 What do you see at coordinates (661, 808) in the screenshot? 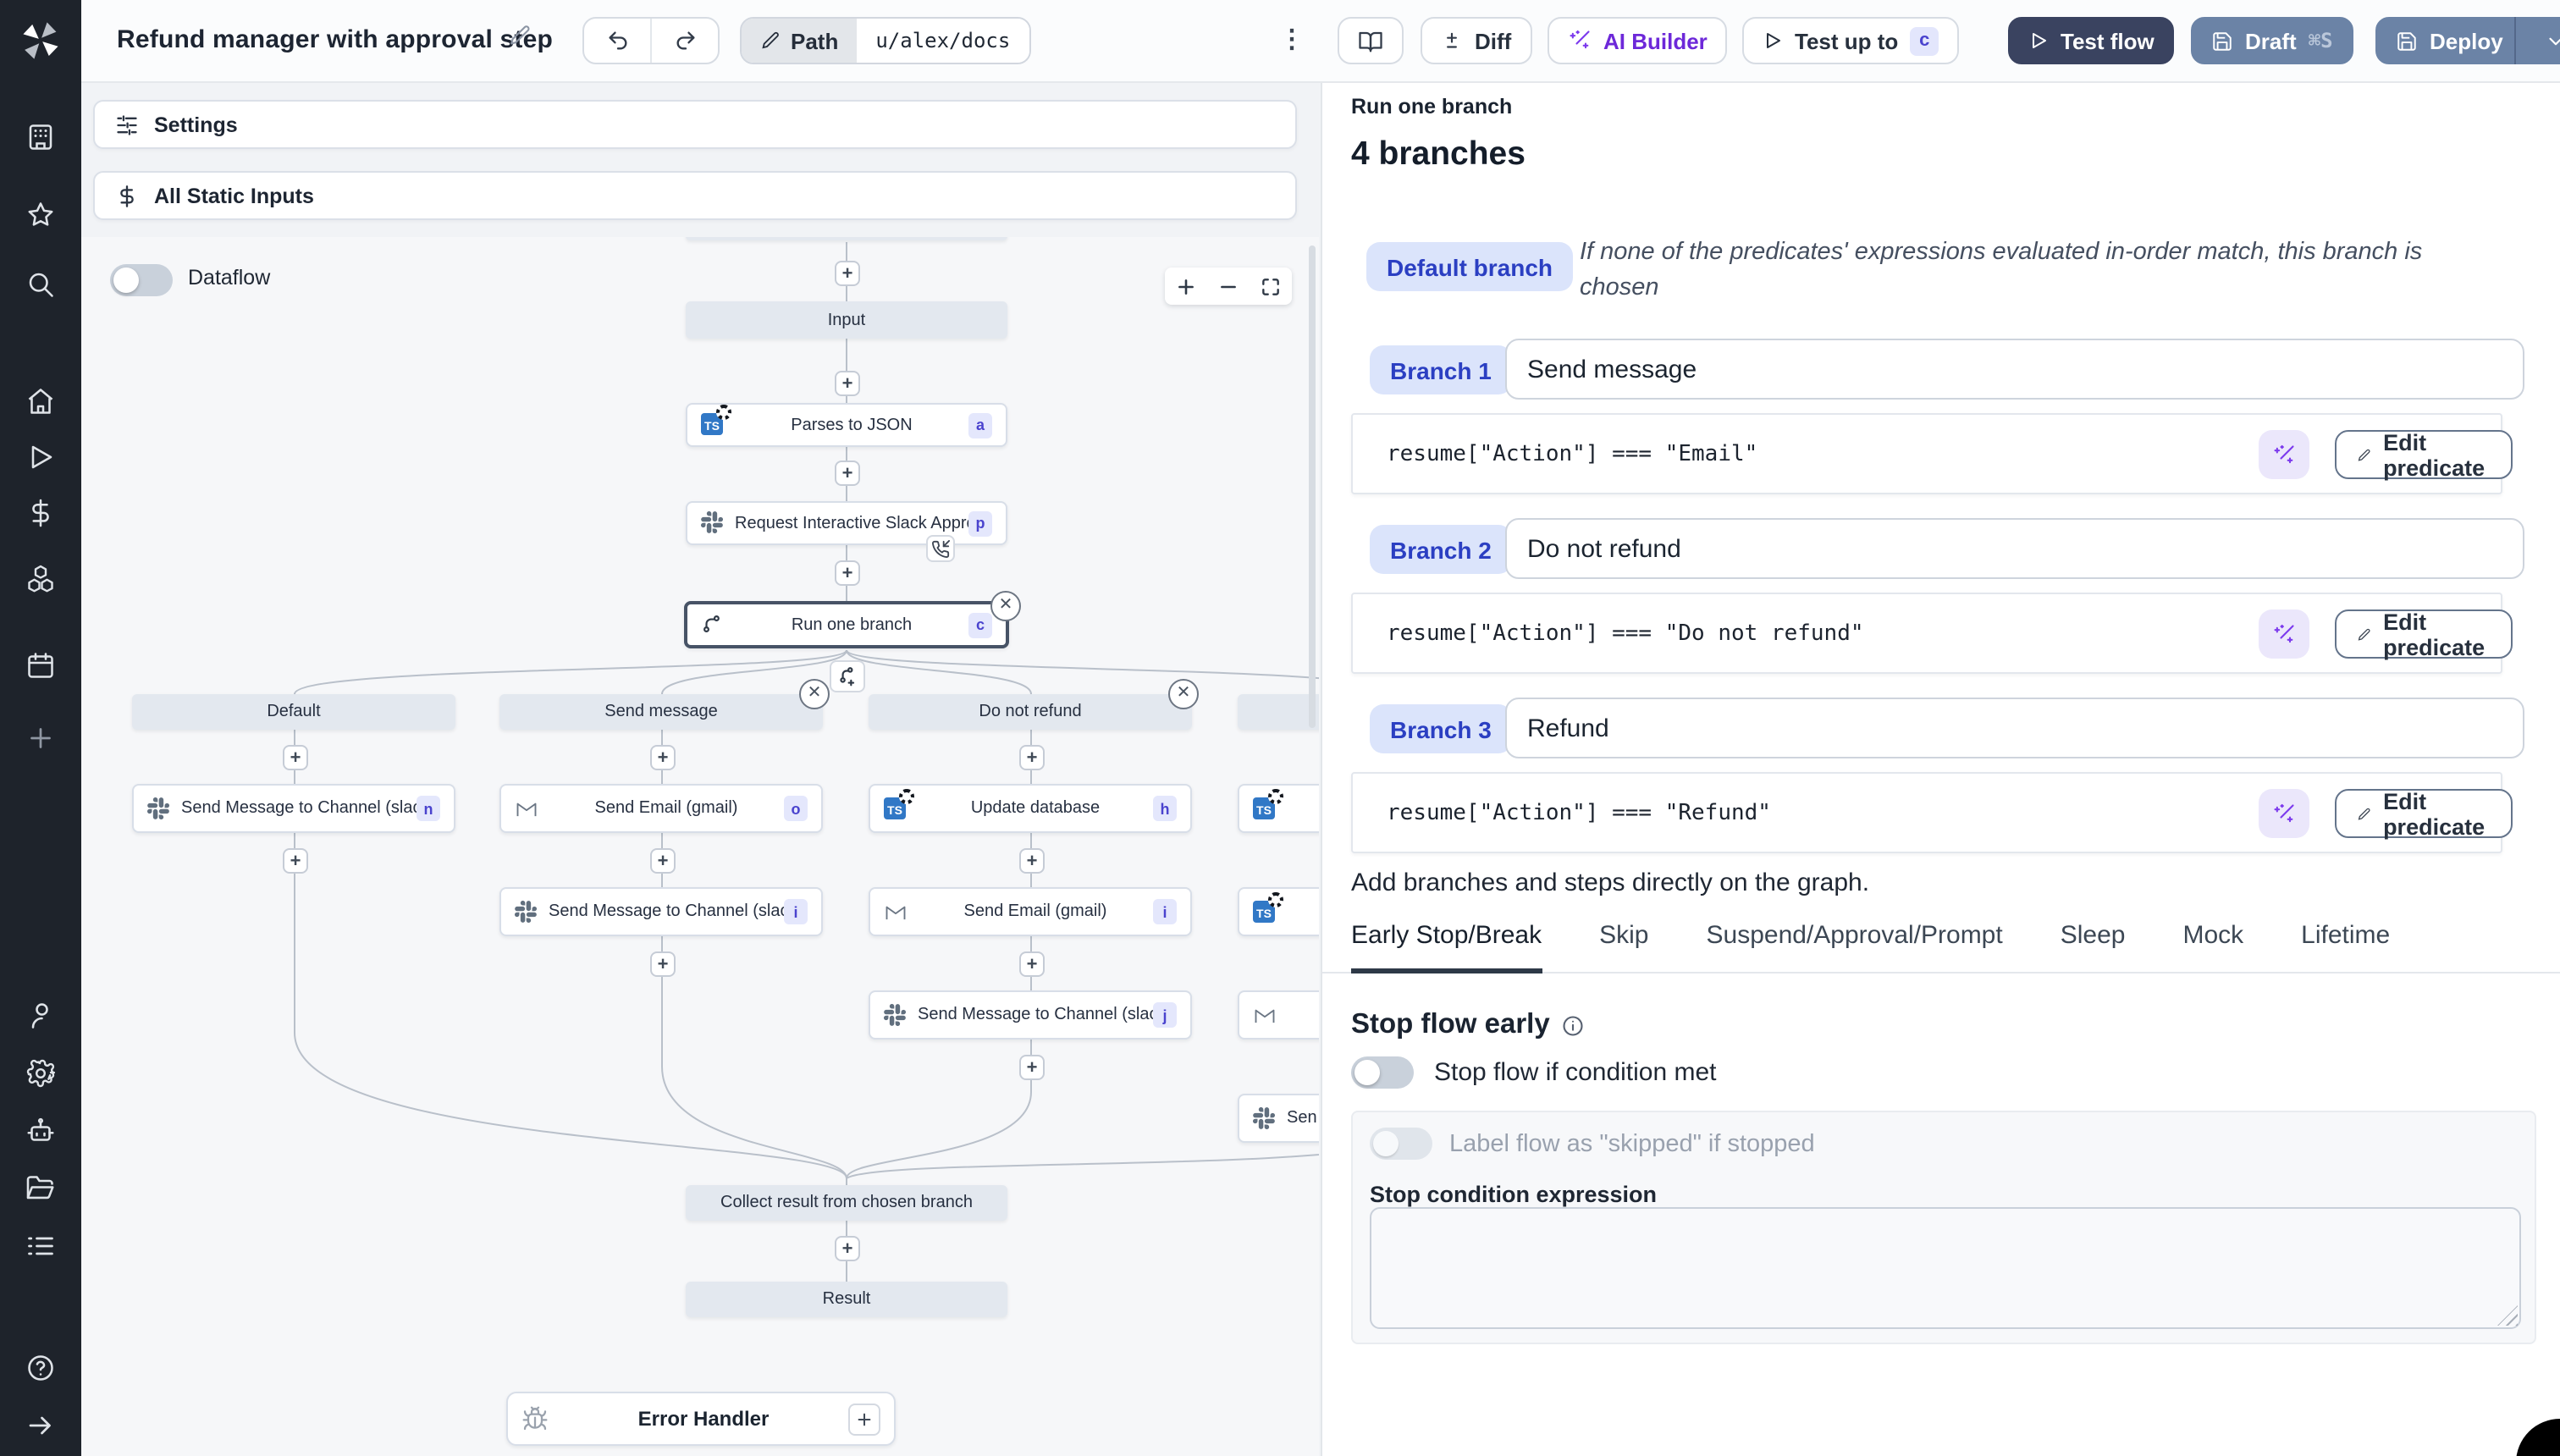
I see `step-node-gmail-1: Send Email (gmail) o` at bounding box center [661, 808].